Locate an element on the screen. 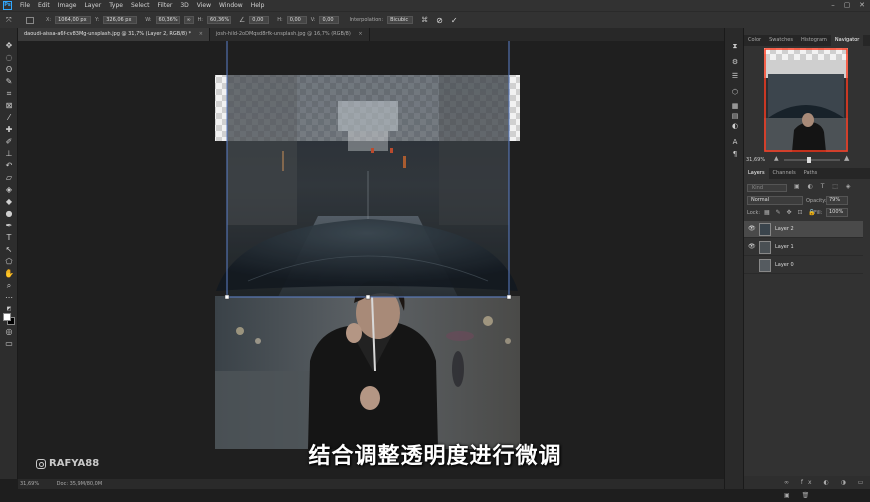 Image resolution: width=870 pixels, height=502 pixels. height-field: 60,36% is located at coordinates (219, 20).